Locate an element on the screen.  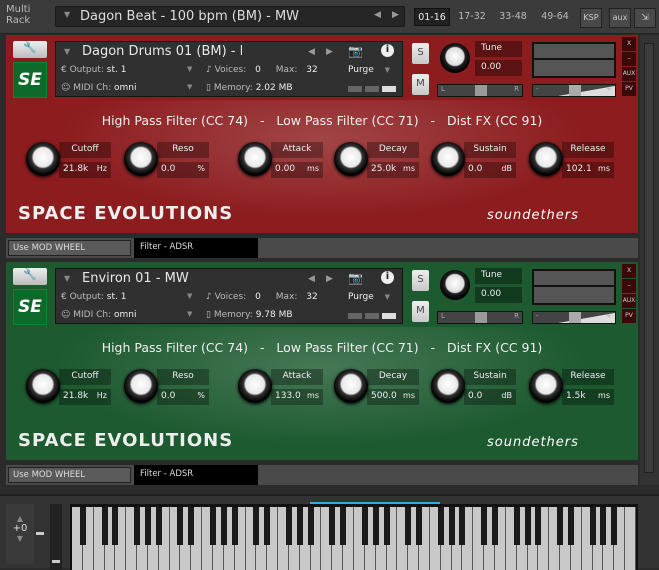
knob-value: 133.0 ms is located at coordinates (297, 397).